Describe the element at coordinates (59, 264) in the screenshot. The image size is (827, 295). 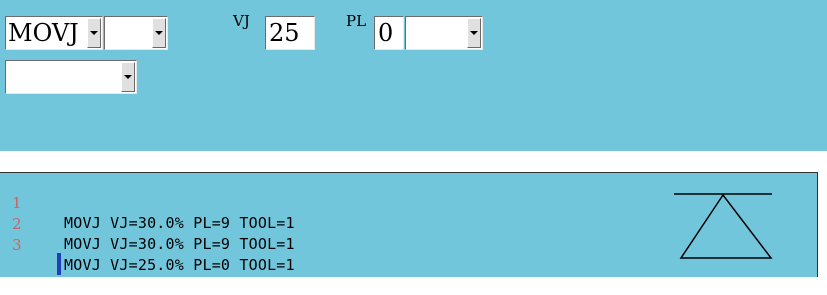
I see `text-caret` at that location.